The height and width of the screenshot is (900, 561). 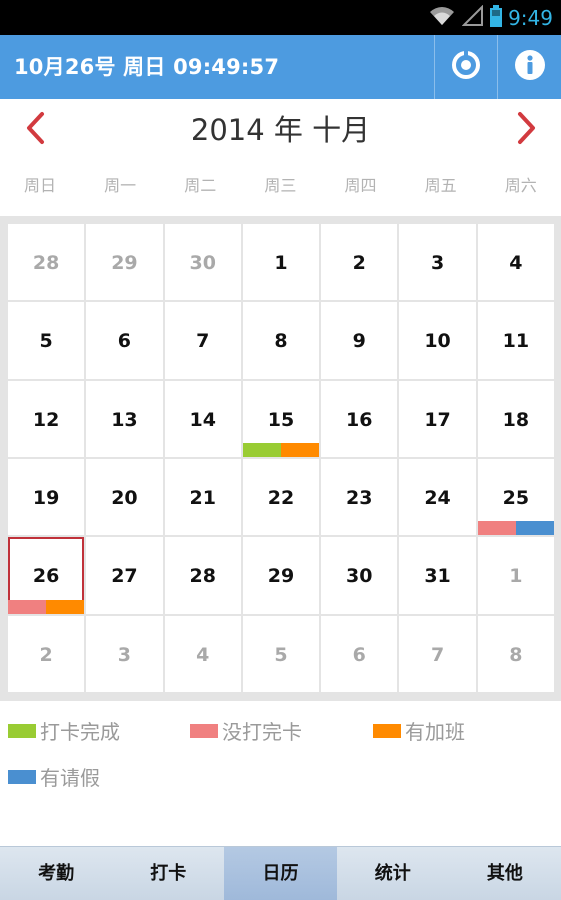 I want to click on legend-item-leave: 有请假, so click(x=54, y=776).